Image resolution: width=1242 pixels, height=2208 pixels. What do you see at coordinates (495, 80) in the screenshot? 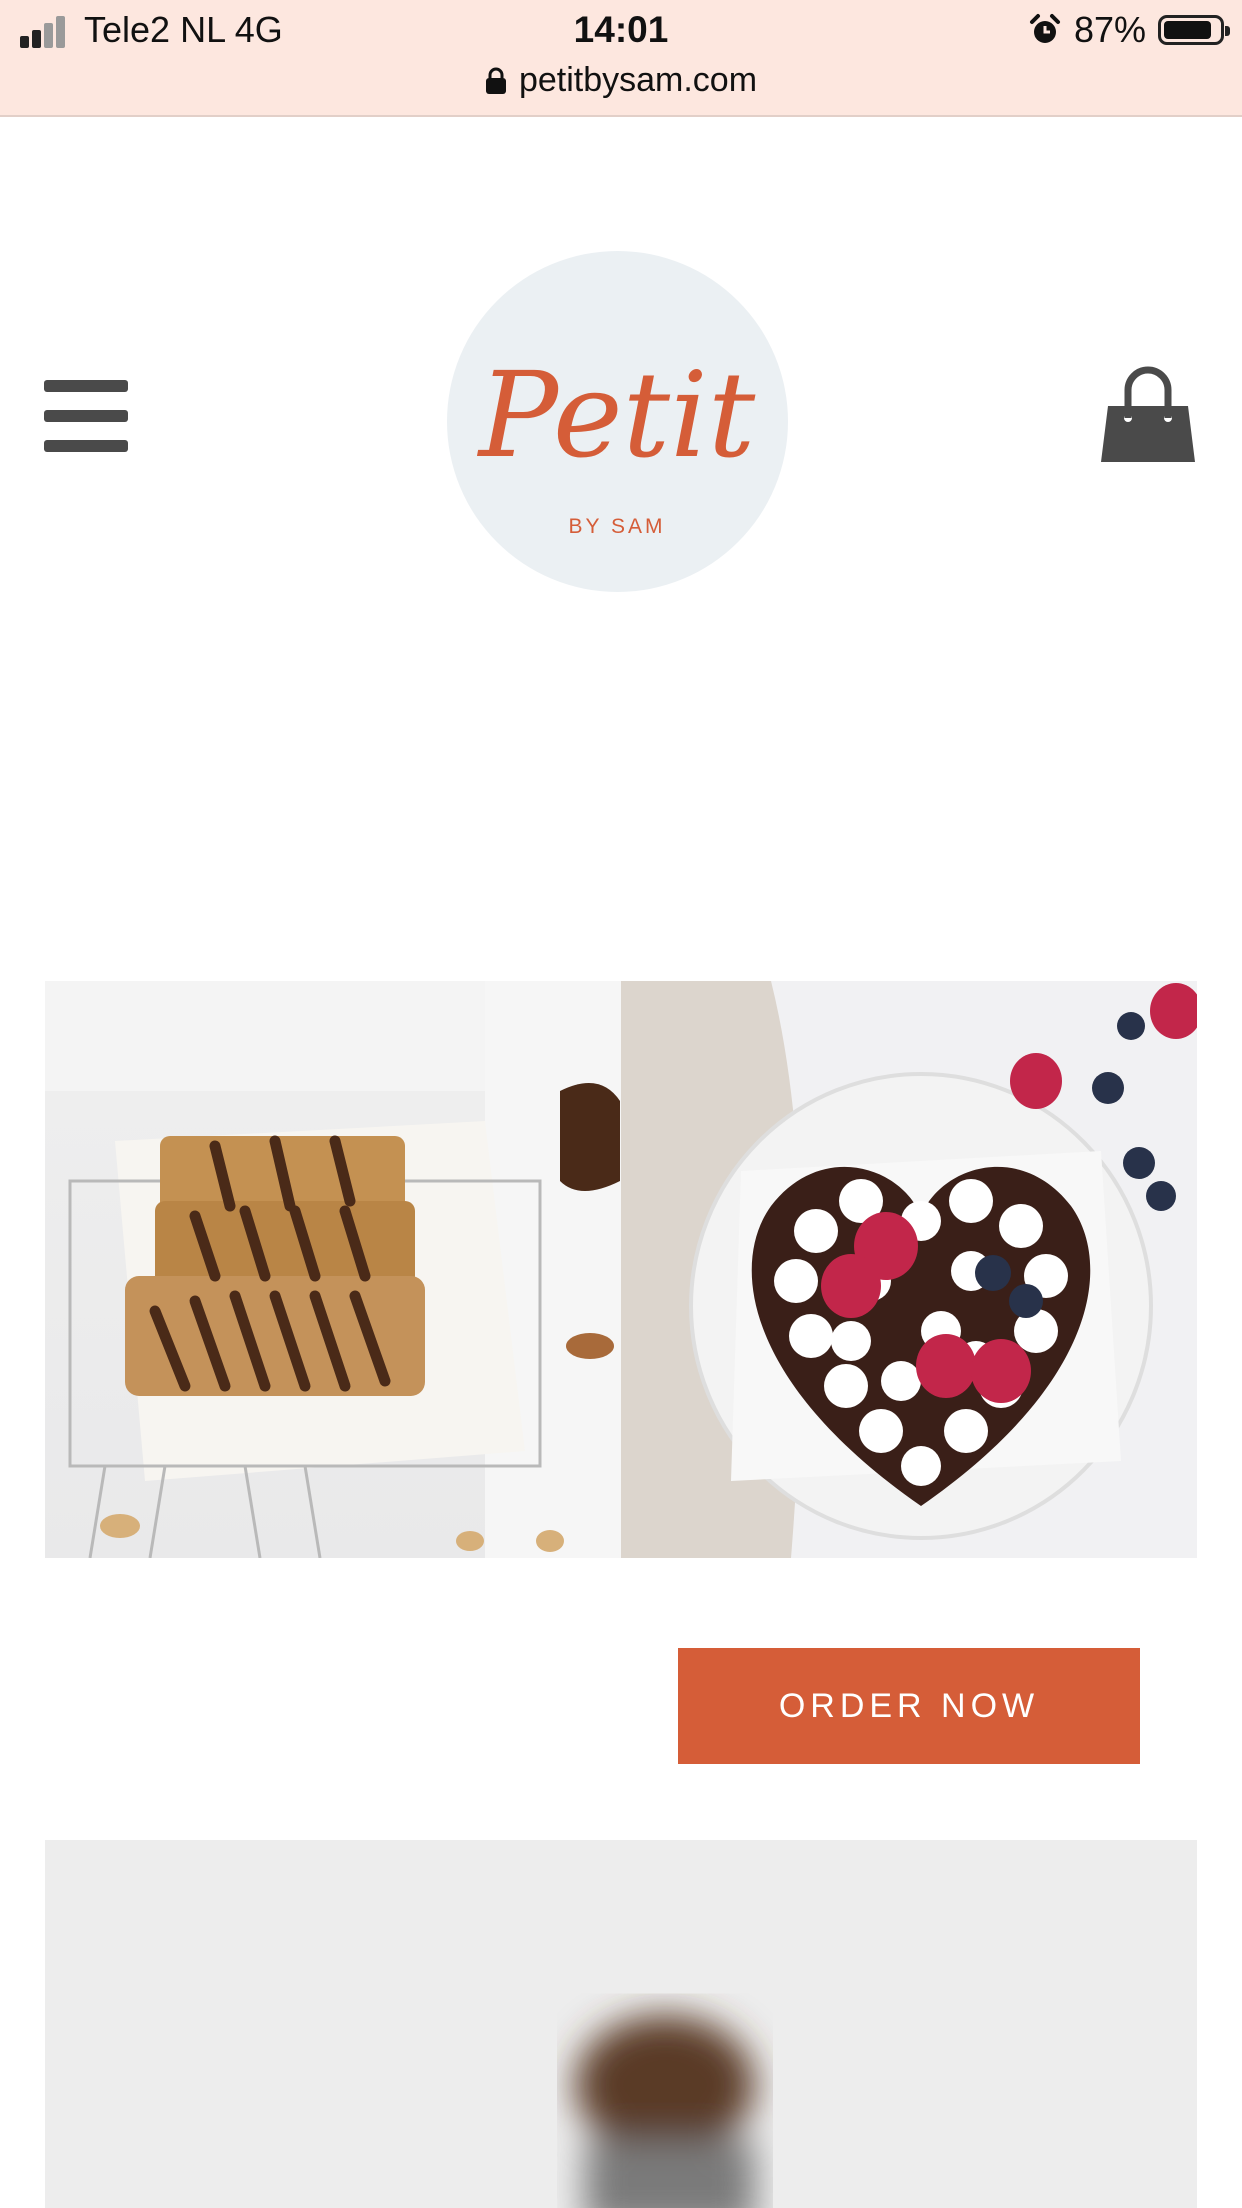
I see `lock-icon` at bounding box center [495, 80].